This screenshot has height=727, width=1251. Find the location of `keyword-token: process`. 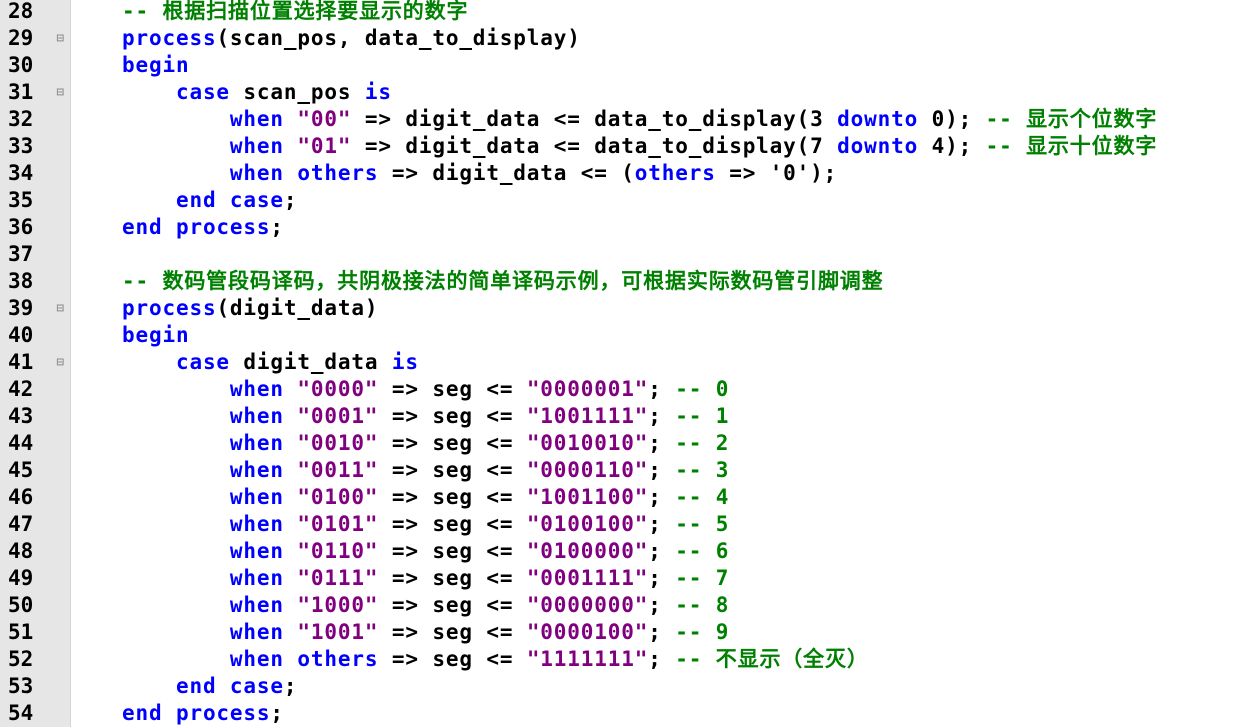

keyword-token: process is located at coordinates (169, 308).